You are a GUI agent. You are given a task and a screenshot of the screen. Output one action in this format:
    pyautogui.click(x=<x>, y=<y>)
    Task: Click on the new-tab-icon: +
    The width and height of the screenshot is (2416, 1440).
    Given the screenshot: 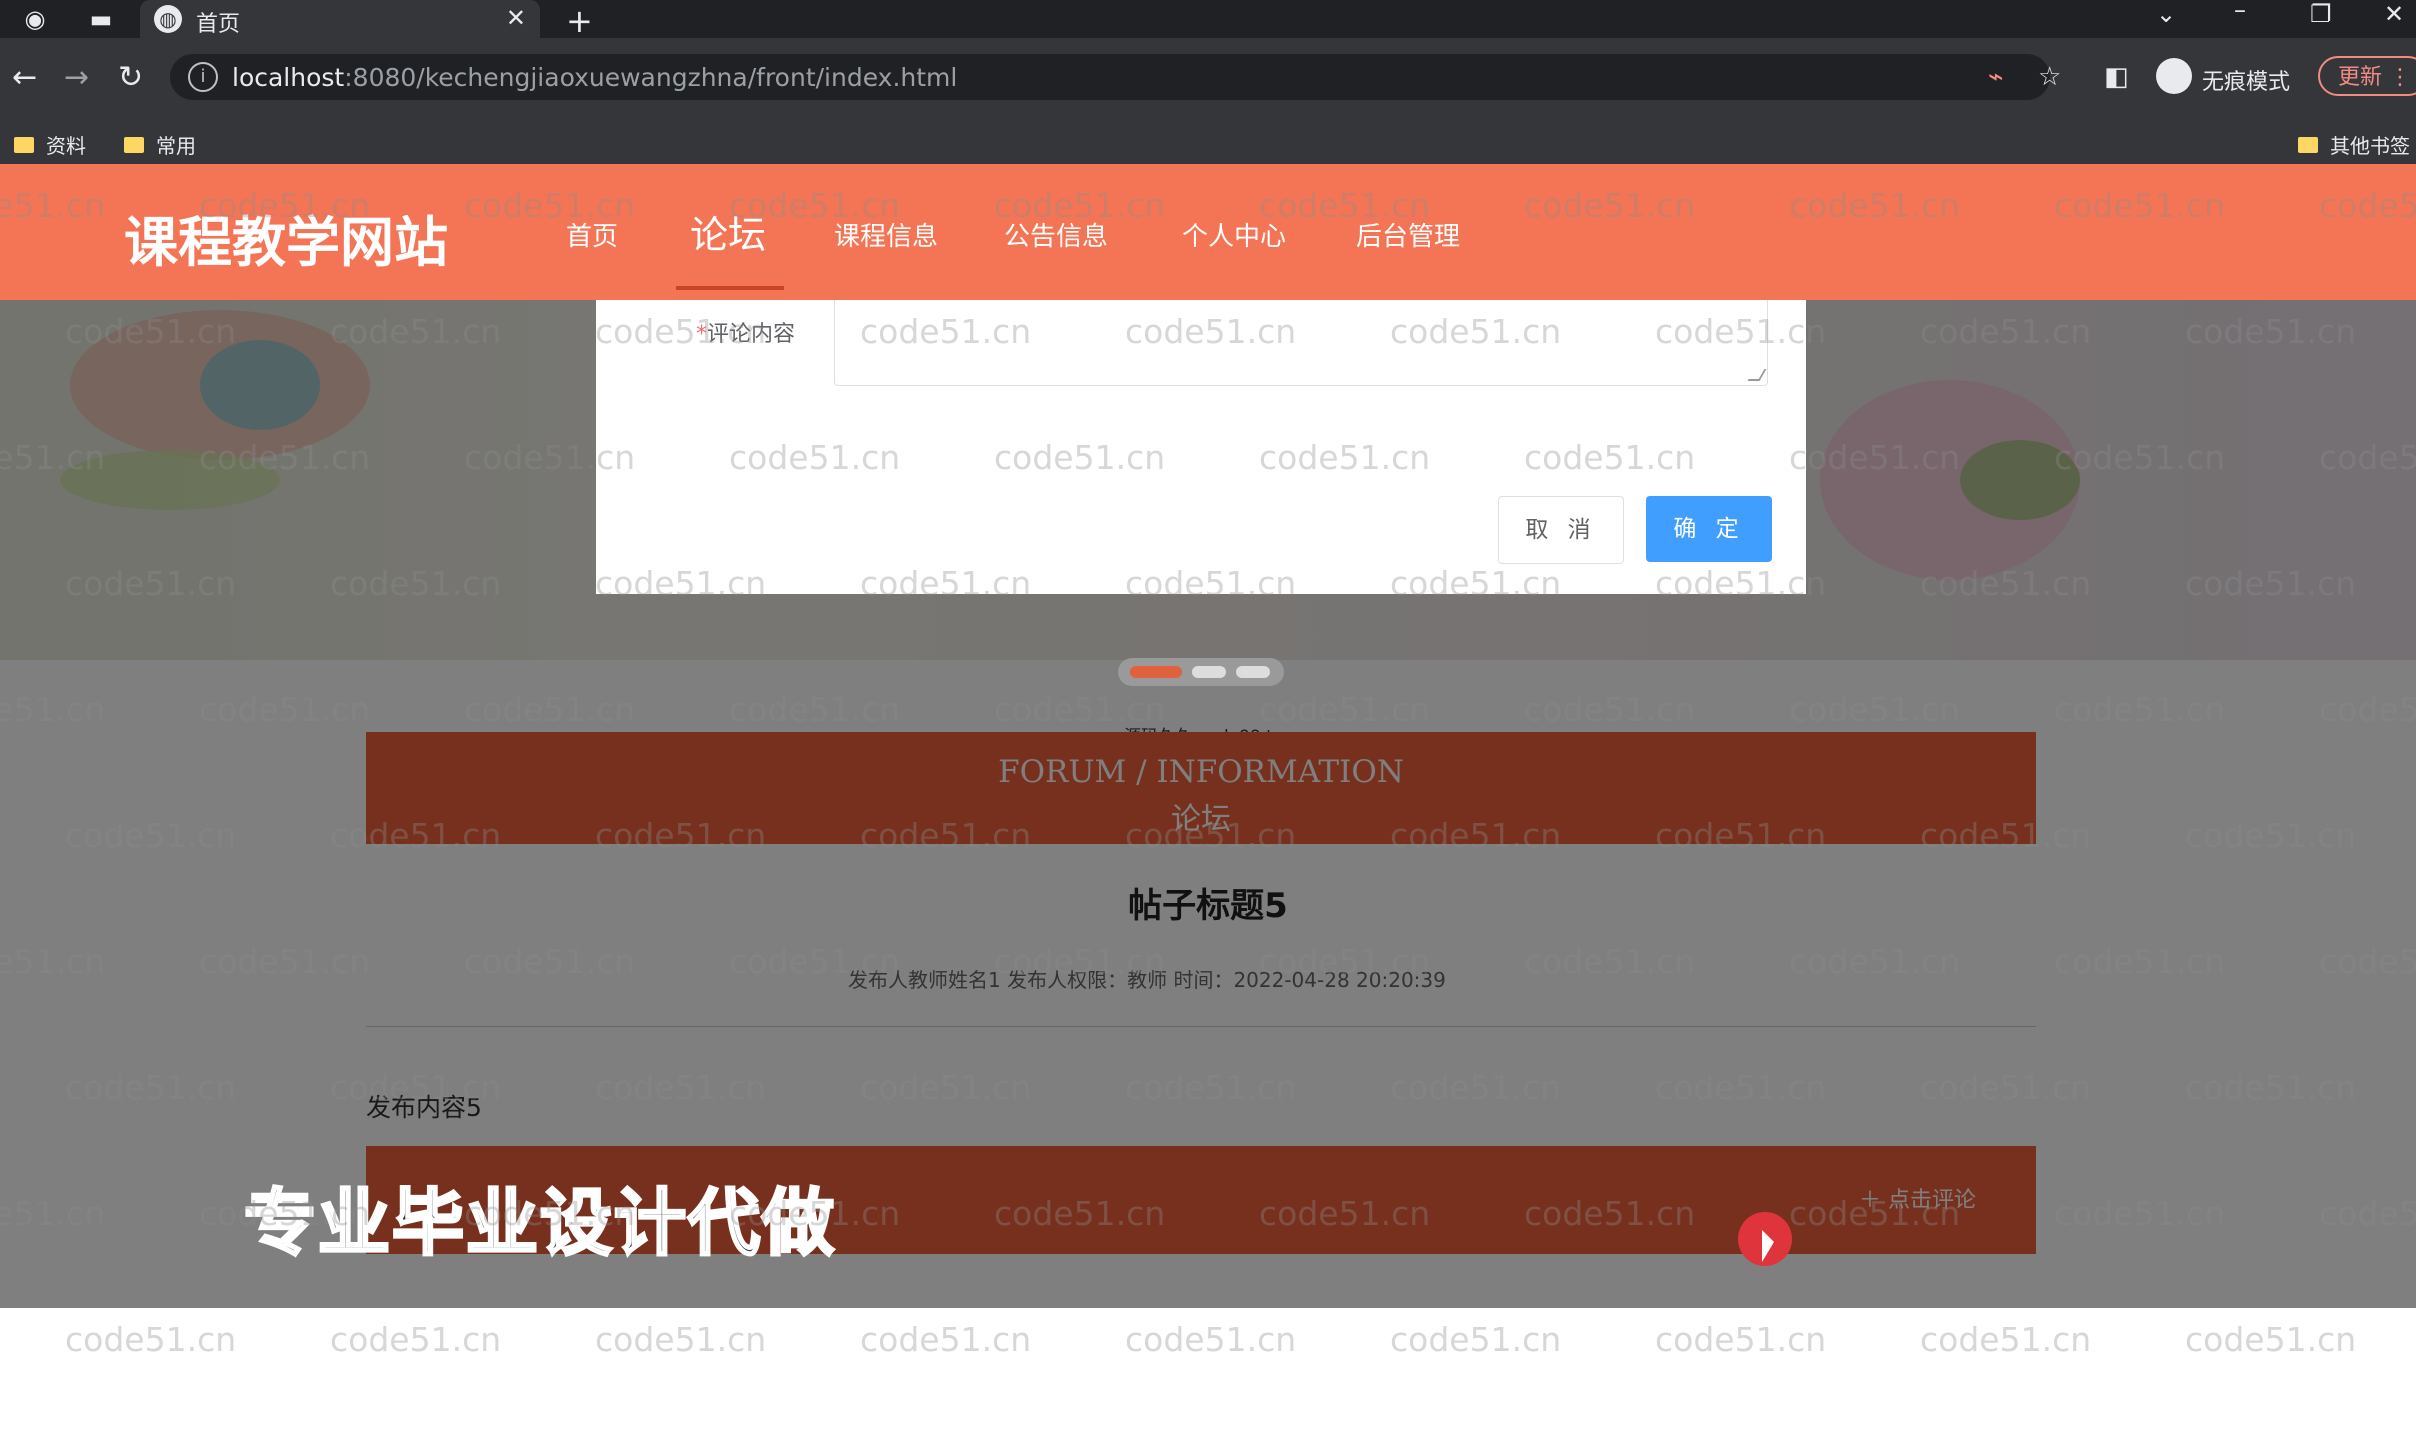 What is the action you would take?
    pyautogui.click(x=579, y=21)
    